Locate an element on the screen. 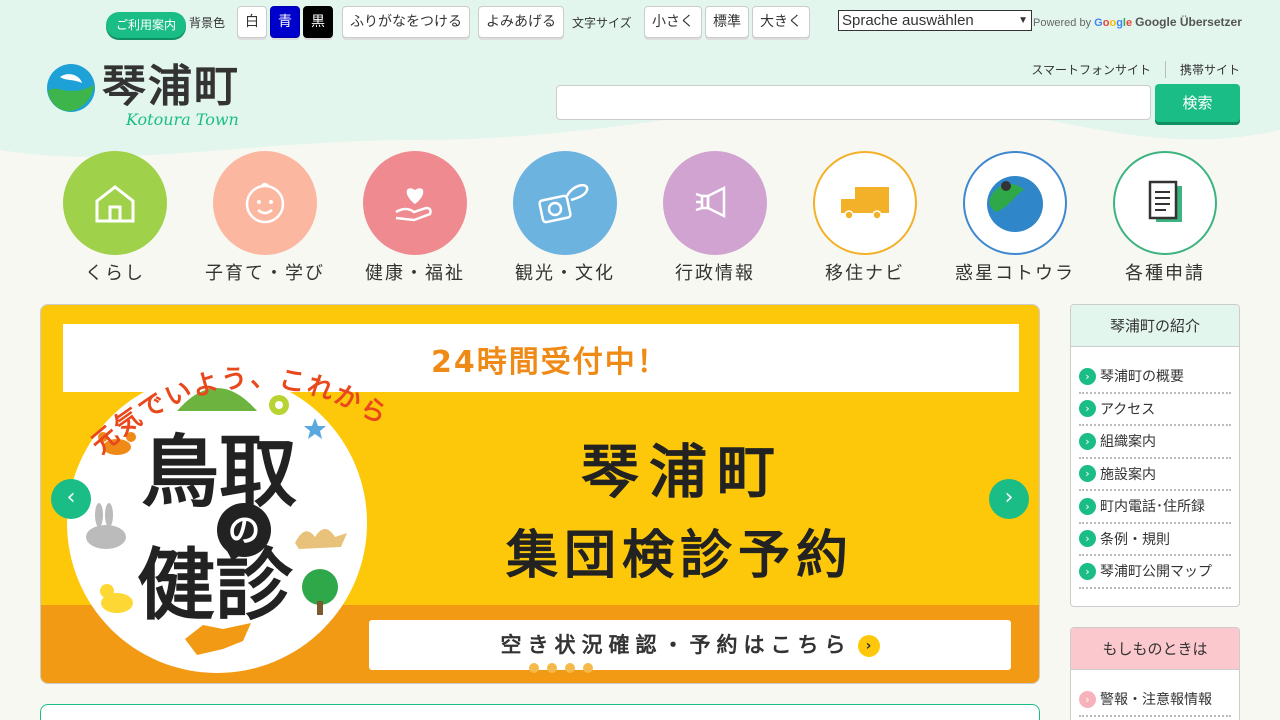  nav-item-living: くらし is located at coordinates (115, 218).